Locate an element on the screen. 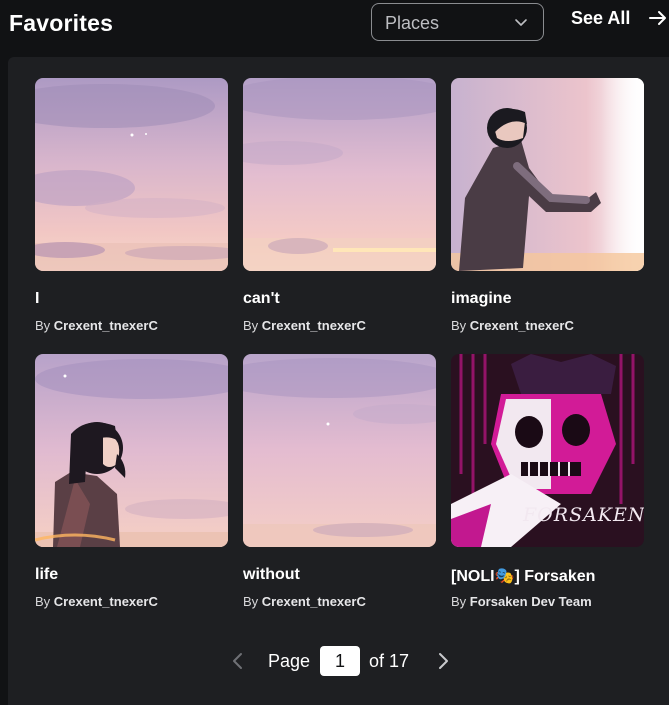 This screenshot has width=669, height=705. game-title: [NOLI🎭] Forsaken is located at coordinates (523, 576).